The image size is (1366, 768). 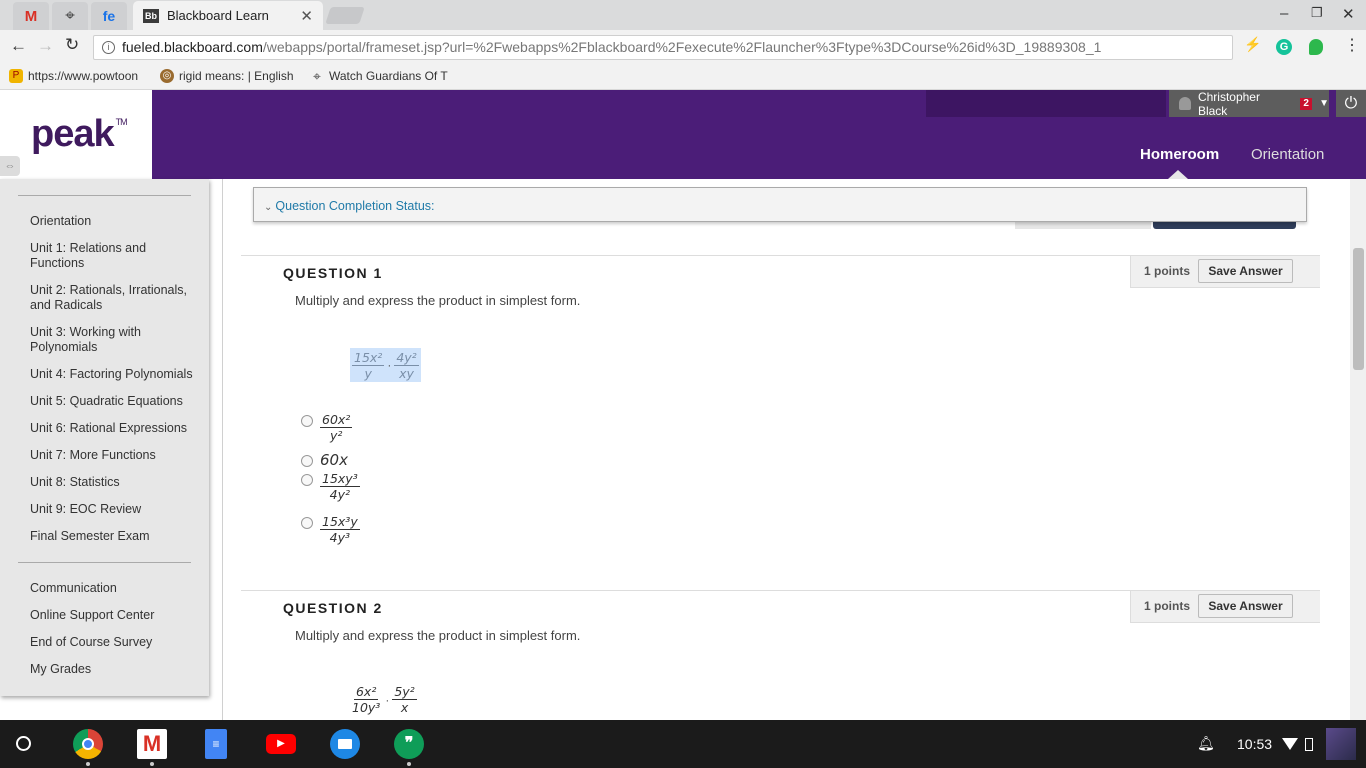 I want to click on user-avatar, so click(x=1341, y=744).